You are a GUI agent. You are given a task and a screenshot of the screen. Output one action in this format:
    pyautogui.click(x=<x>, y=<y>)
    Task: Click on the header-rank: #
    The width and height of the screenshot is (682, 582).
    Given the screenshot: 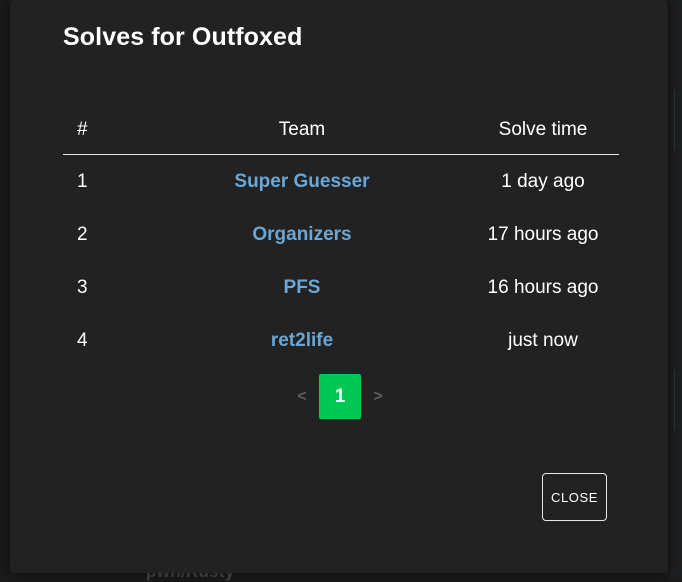 What is the action you would take?
    pyautogui.click(x=100, y=130)
    